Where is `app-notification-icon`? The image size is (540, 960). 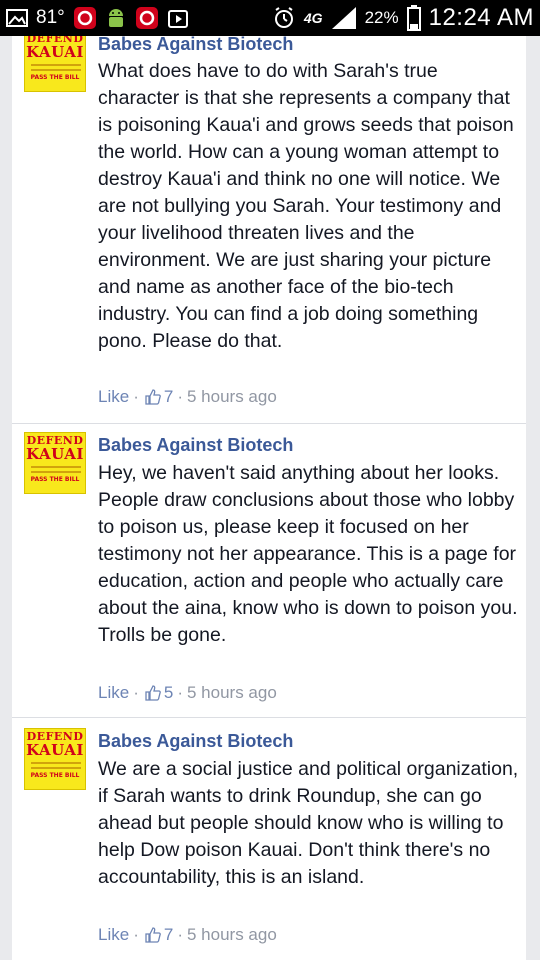
app-notification-icon is located at coordinates (84, 18).